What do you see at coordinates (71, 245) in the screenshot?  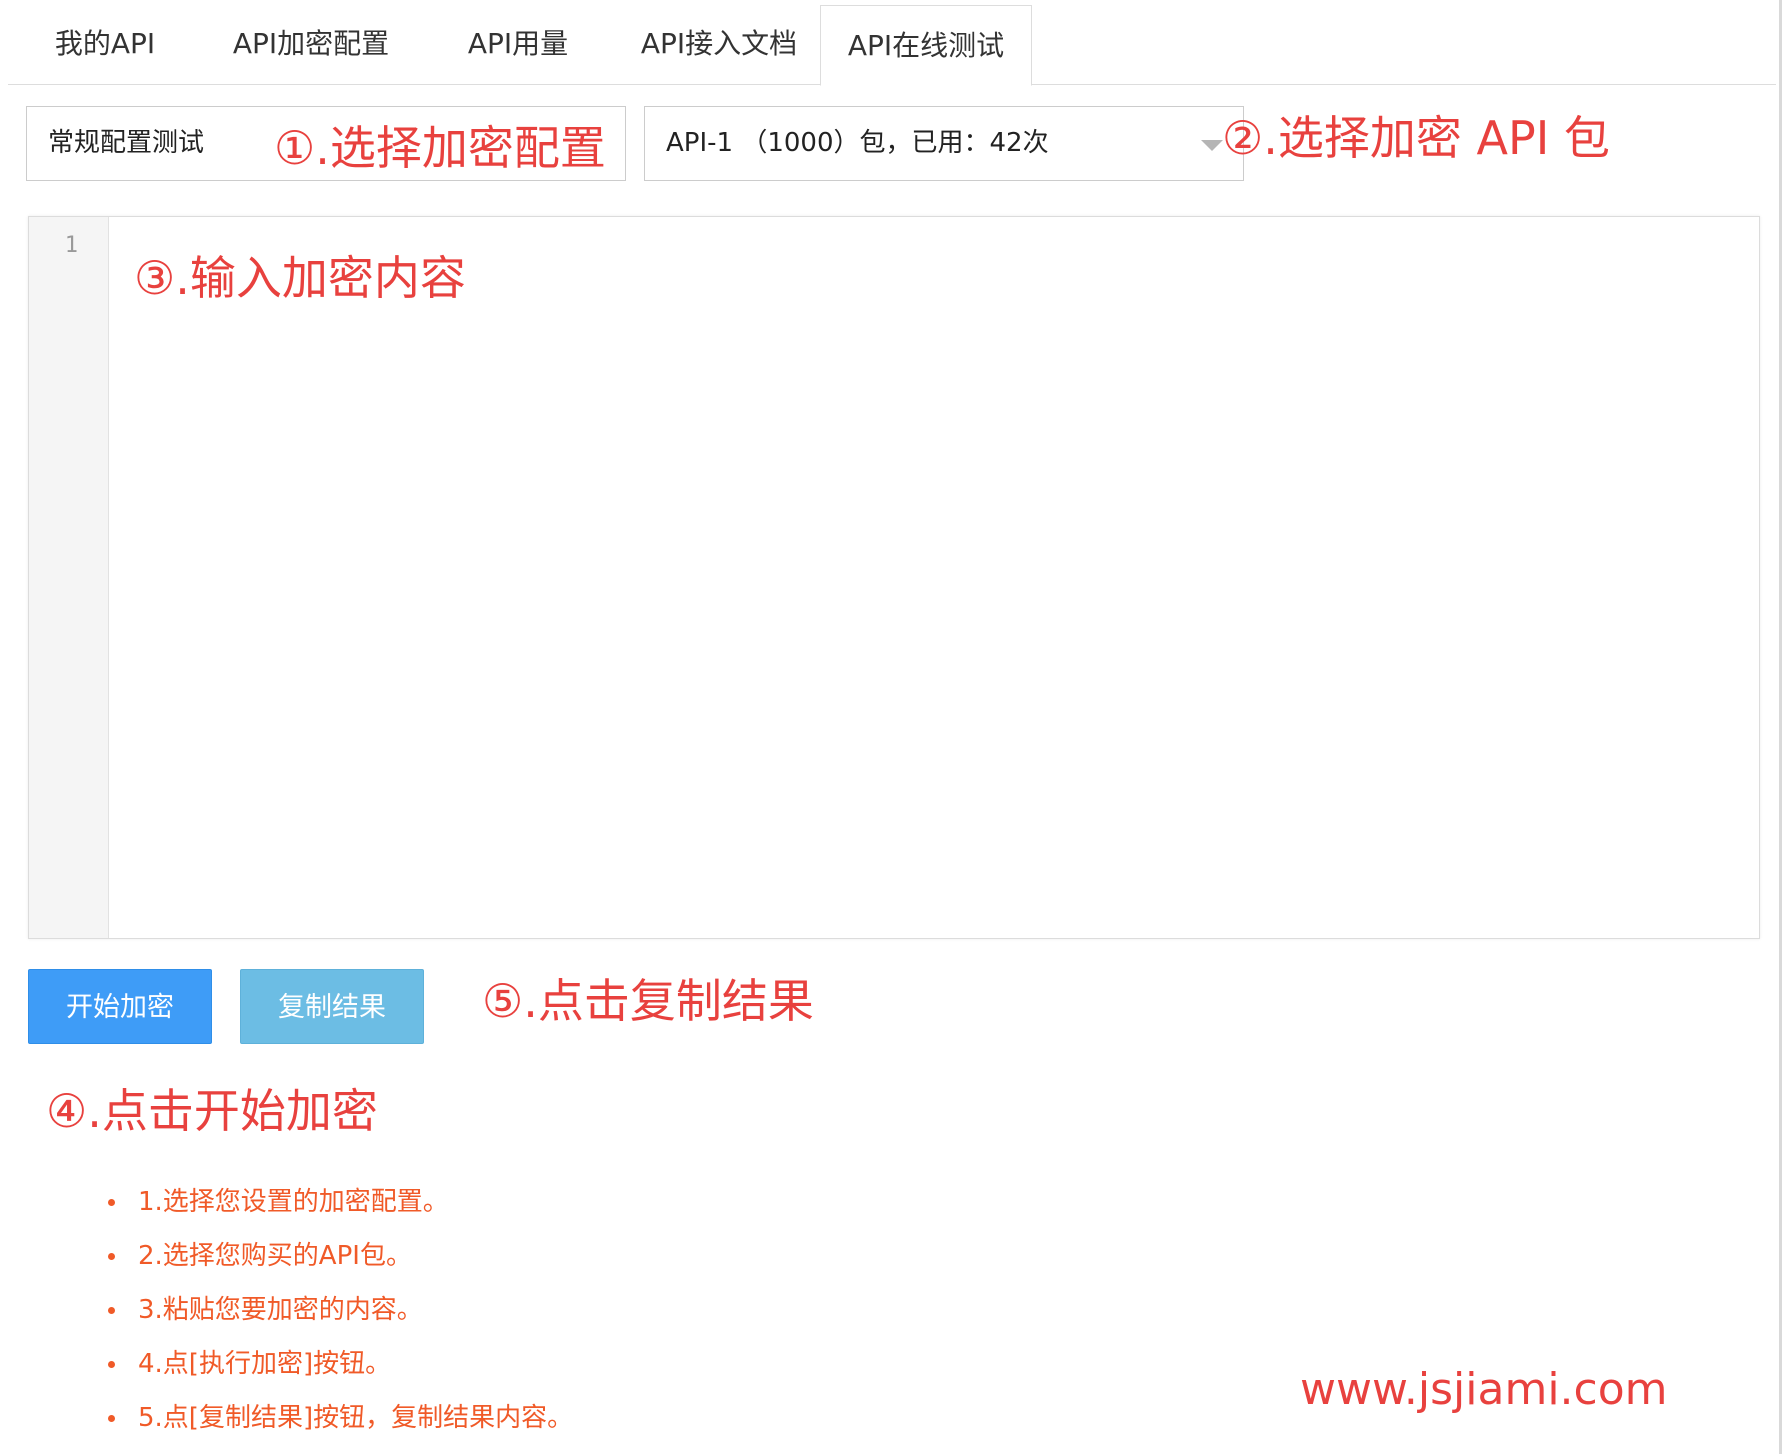 I see `line-number: 1` at bounding box center [71, 245].